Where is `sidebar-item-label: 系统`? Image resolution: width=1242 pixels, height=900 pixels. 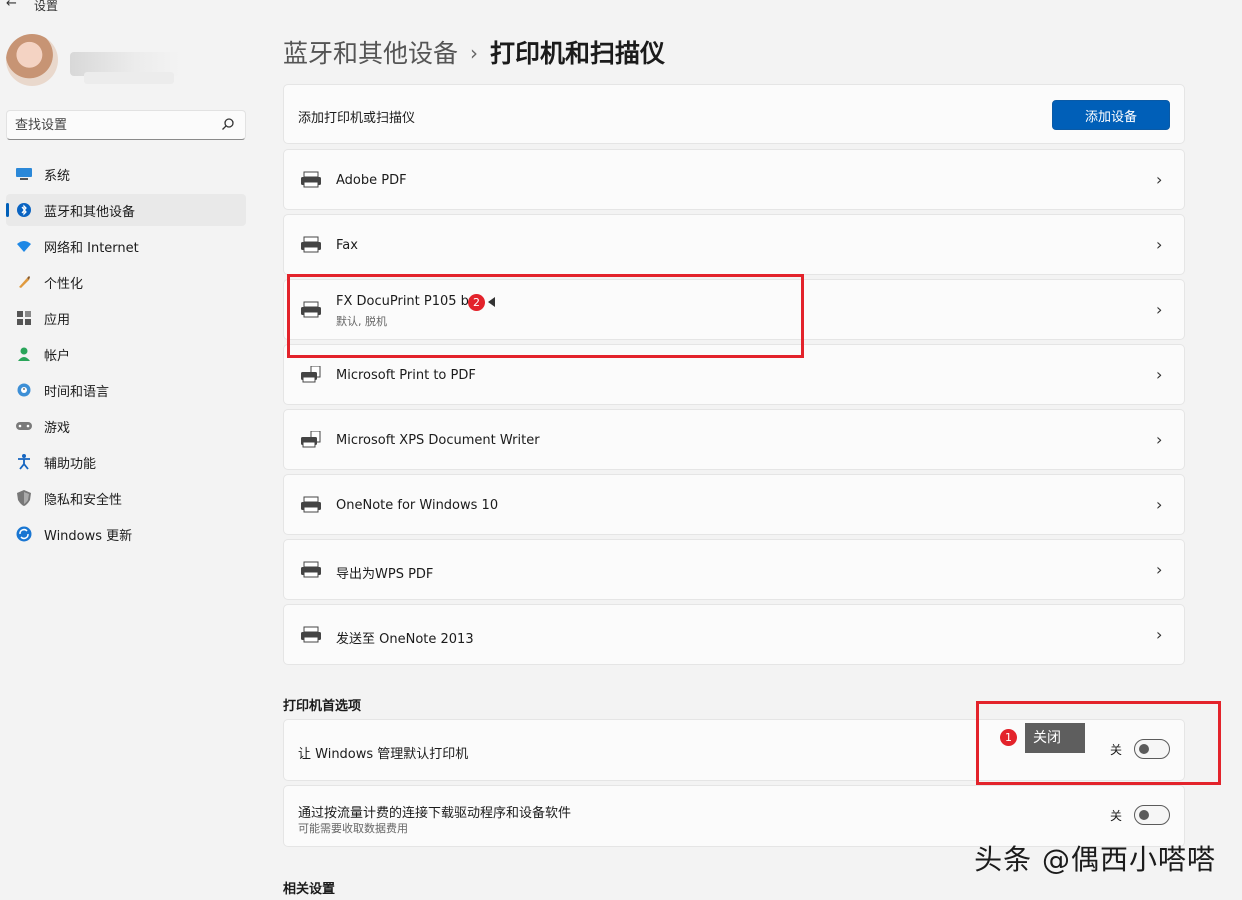 sidebar-item-label: 系统 is located at coordinates (57, 176).